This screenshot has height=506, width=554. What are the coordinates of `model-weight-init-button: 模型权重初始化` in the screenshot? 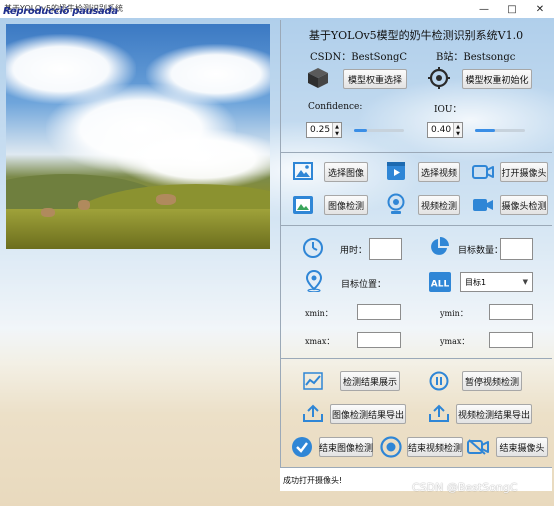 It's located at (497, 79).